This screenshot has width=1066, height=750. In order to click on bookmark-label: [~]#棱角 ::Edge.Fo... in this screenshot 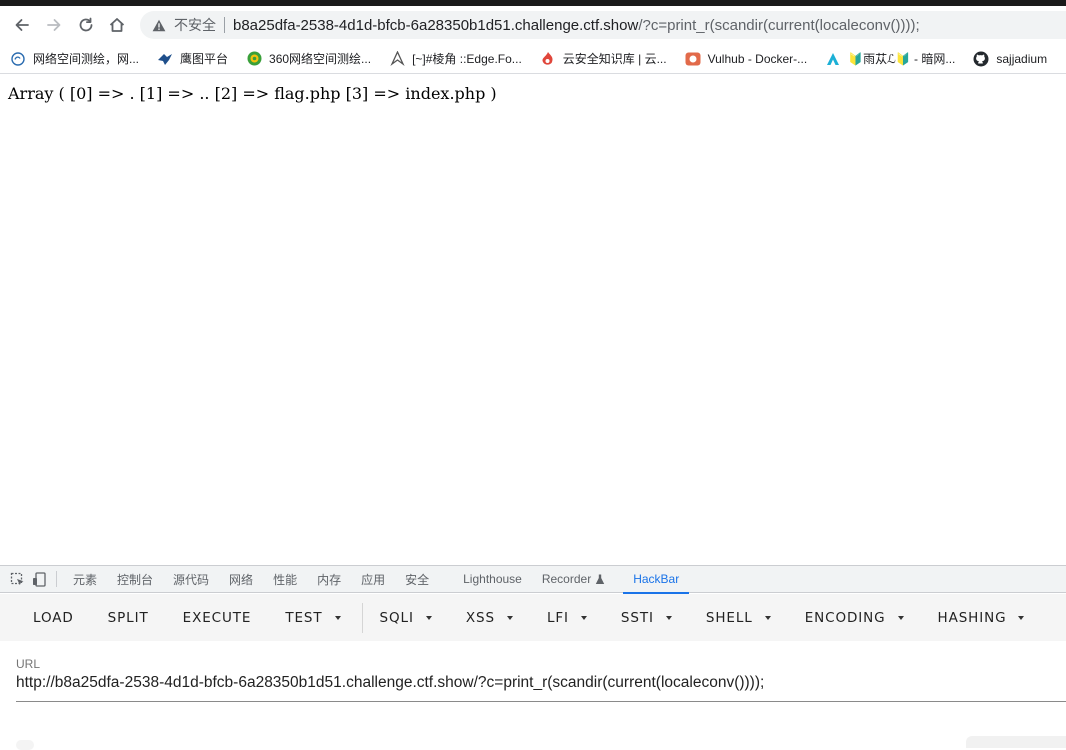, I will do `click(467, 59)`.